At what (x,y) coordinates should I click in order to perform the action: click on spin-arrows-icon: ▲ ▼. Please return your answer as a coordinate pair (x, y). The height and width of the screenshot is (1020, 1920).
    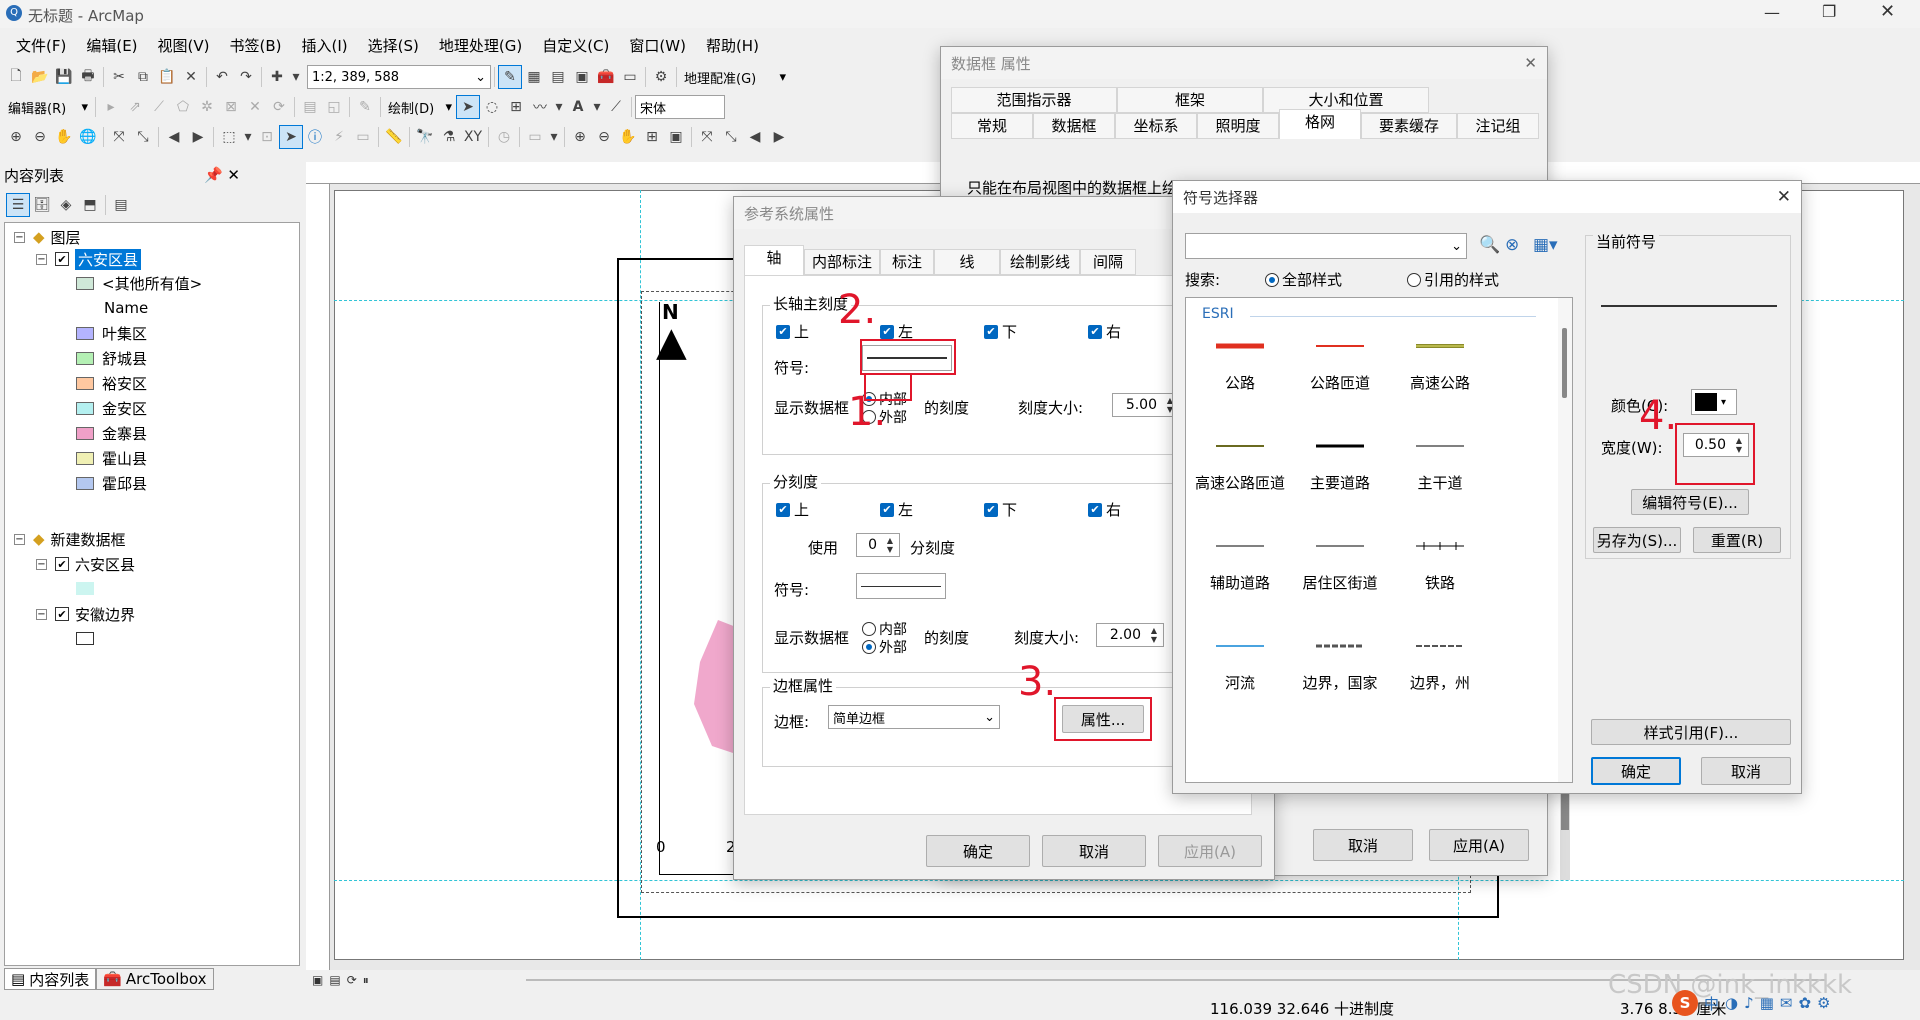
    Looking at the image, I should click on (890, 545).